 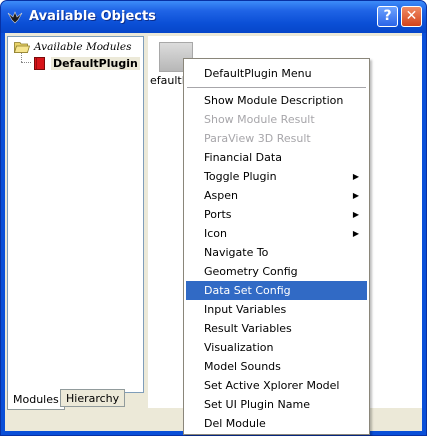 What do you see at coordinates (218, 214) in the screenshot?
I see `menu-item-label: Ports` at bounding box center [218, 214].